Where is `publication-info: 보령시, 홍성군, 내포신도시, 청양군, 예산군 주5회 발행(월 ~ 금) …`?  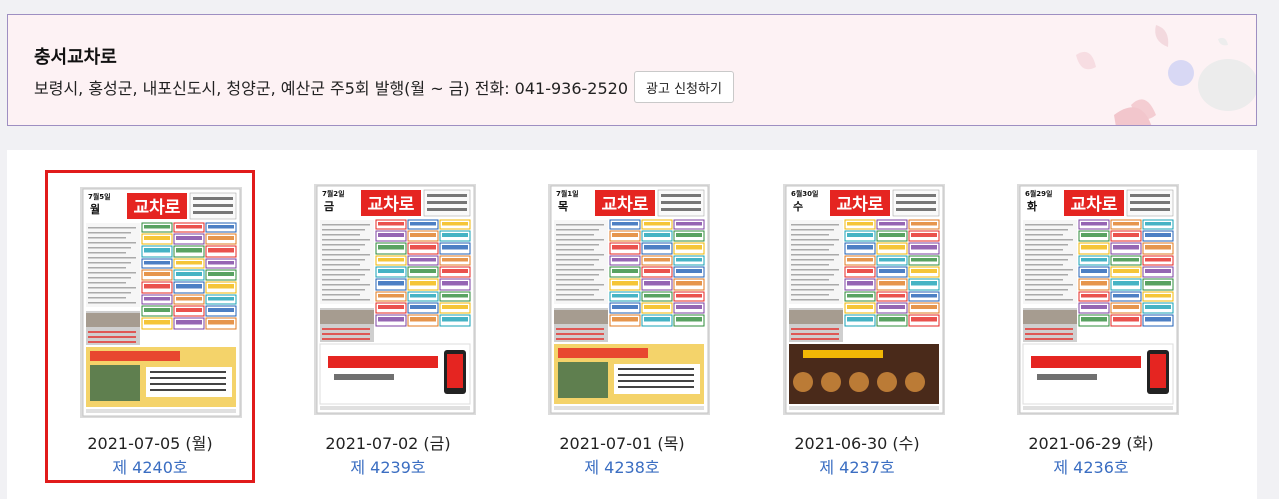 publication-info: 보령시, 홍성군, 내포신도시, 청양군, 예산군 주5회 발행(월 ~ 금) … is located at coordinates (331, 88).